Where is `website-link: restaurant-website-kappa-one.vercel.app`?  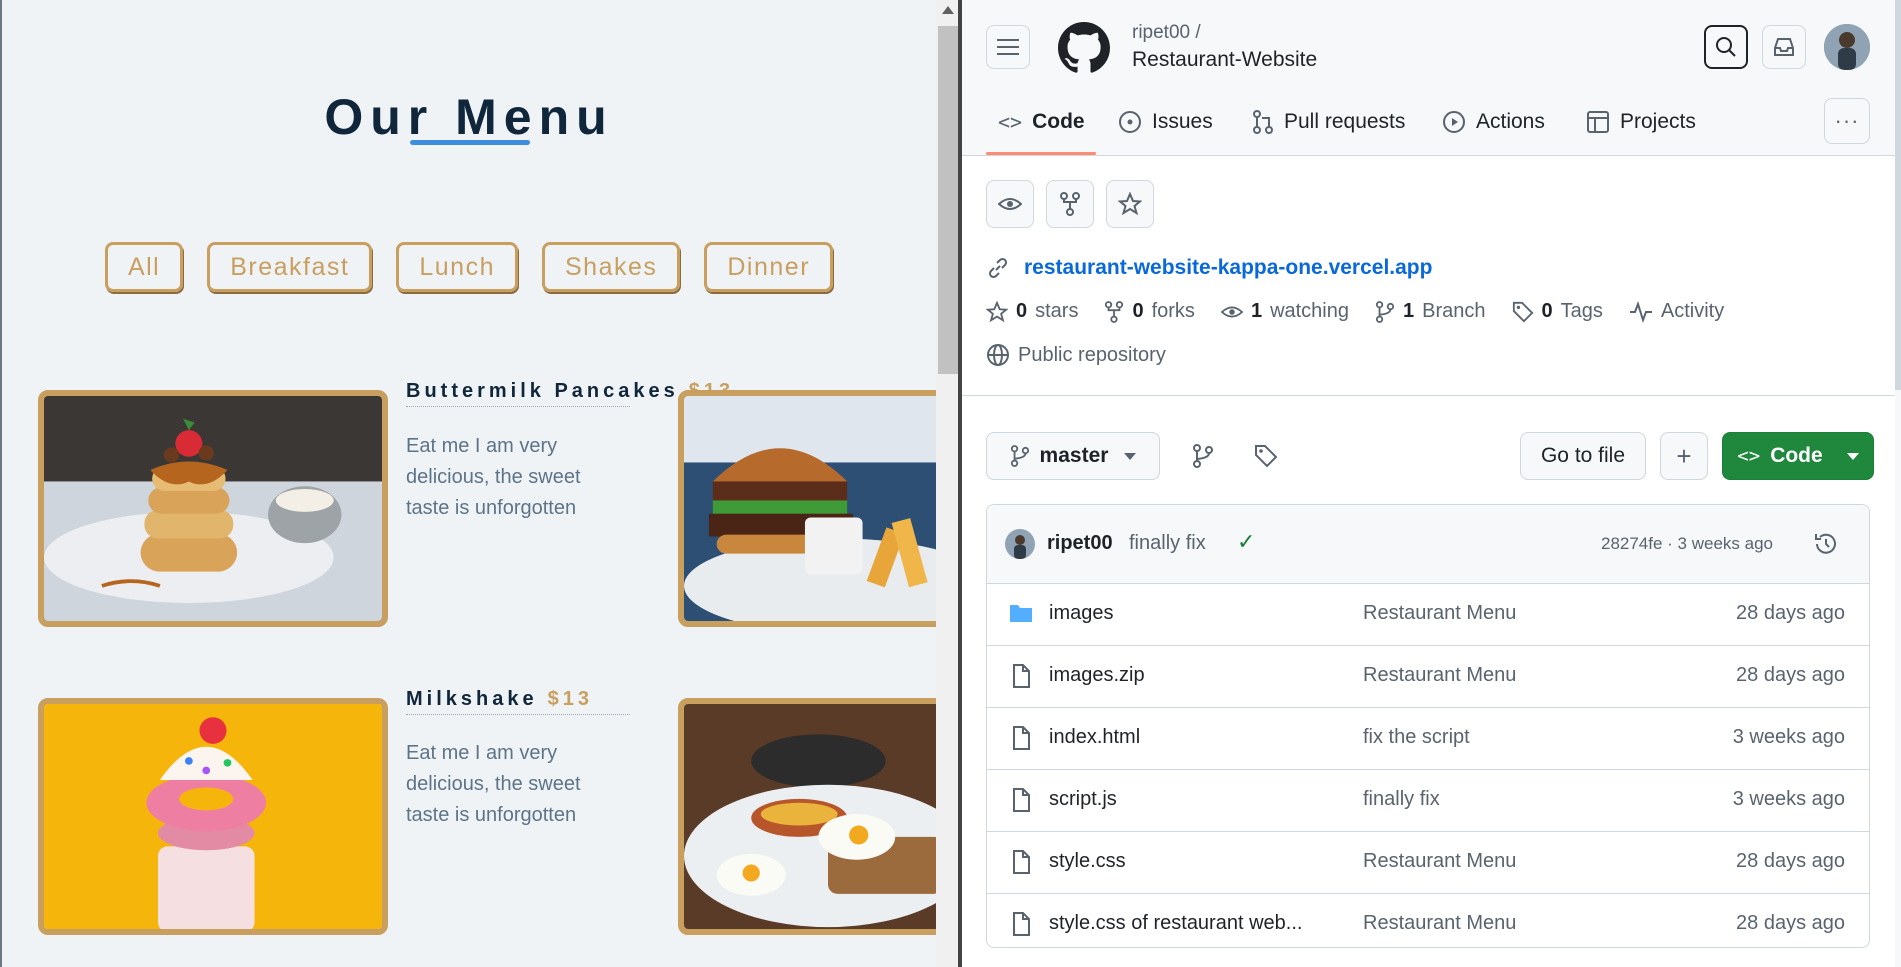 website-link: restaurant-website-kappa-one.vercel.app is located at coordinates (1228, 268).